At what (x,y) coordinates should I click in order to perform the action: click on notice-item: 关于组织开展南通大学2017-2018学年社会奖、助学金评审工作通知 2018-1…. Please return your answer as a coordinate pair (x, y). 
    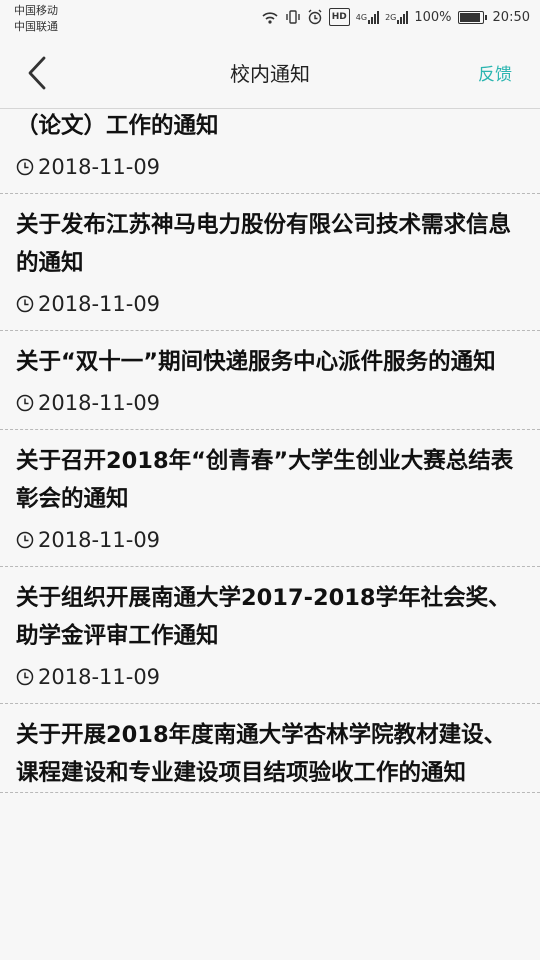
    Looking at the image, I should click on (270, 635).